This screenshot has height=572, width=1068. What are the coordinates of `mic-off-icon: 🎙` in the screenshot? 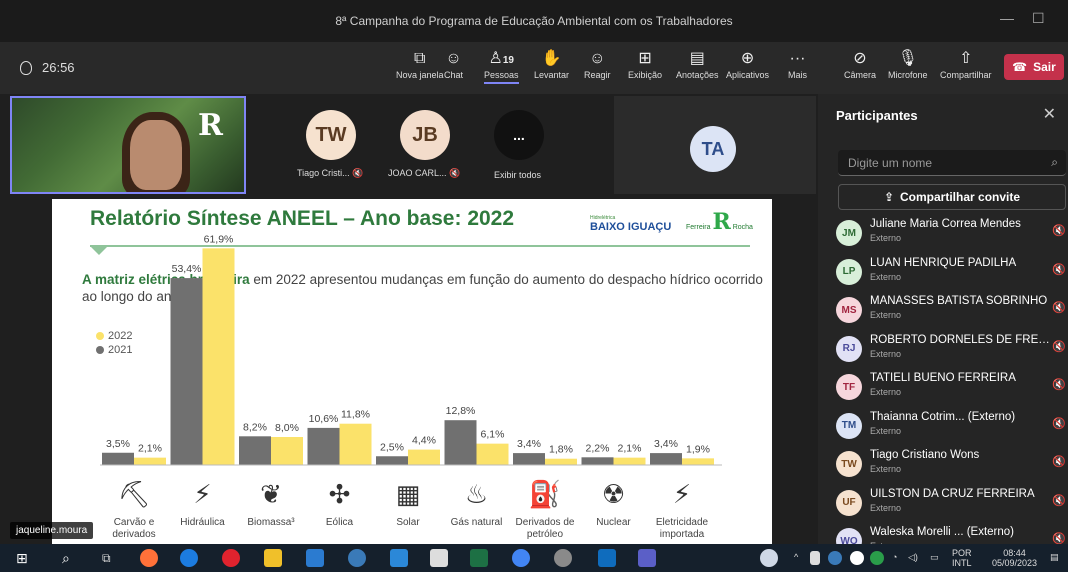 It's located at (907, 58).